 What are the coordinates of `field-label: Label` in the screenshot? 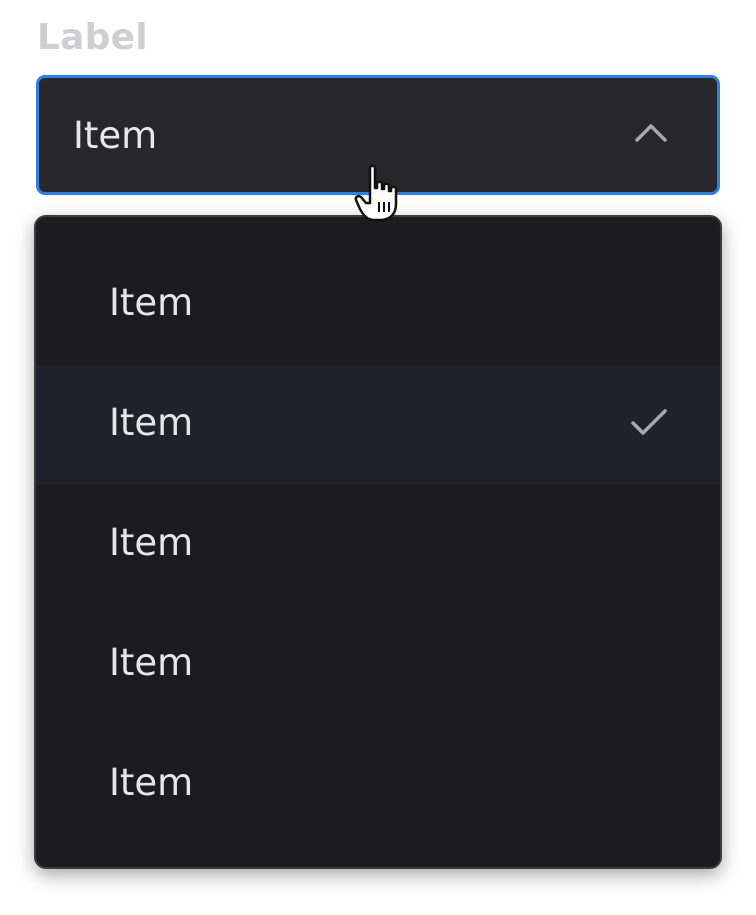 It's located at (92, 37).